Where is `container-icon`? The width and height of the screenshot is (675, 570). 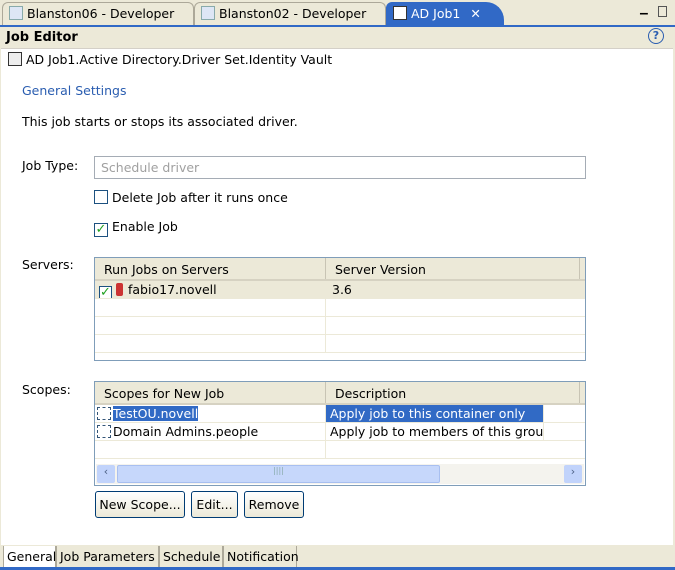
container-icon is located at coordinates (104, 413).